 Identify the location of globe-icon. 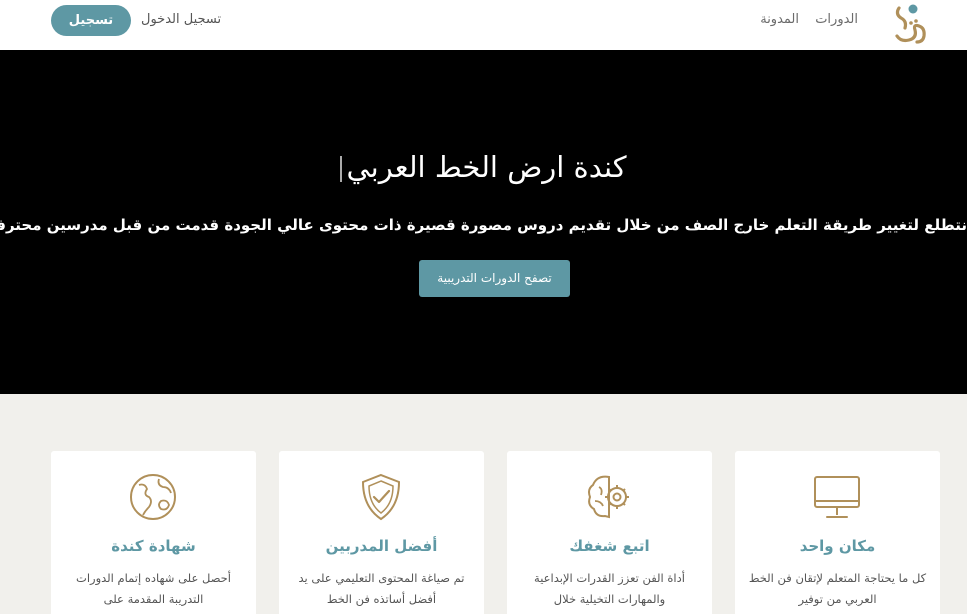
(153, 497).